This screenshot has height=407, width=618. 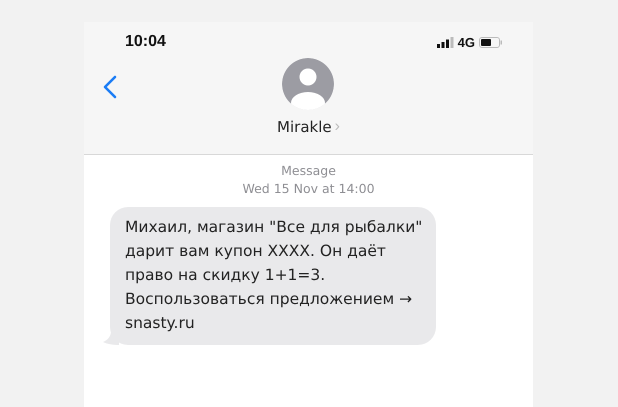 I want to click on back-icon, so click(x=110, y=87).